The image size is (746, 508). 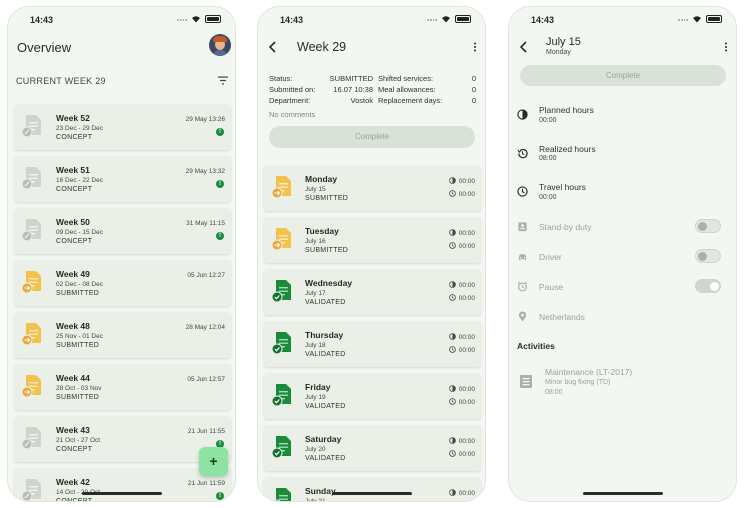 I want to click on day-date: July 20, so click(x=315, y=449).